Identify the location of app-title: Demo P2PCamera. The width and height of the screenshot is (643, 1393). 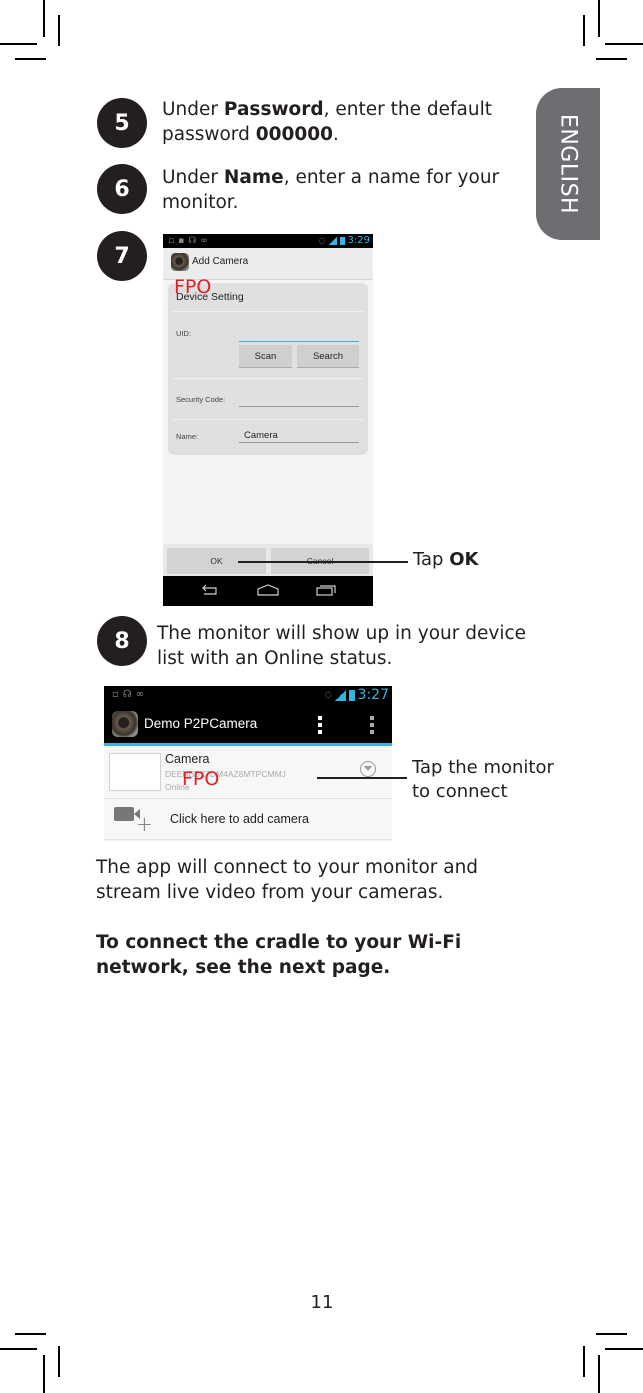
(201, 723).